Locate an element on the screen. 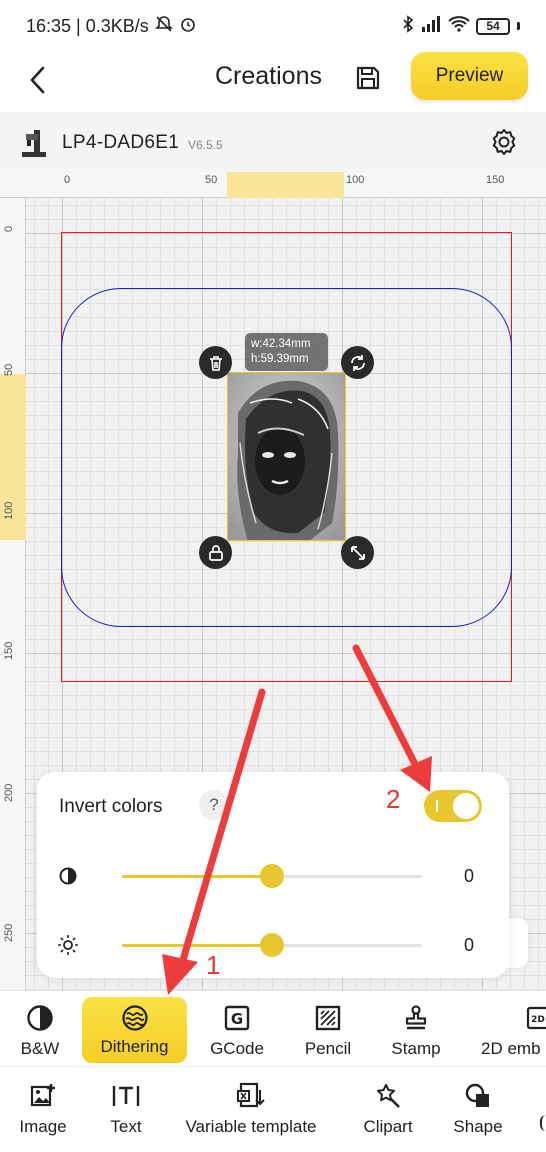  annotation-number: 1 is located at coordinates (213, 965).